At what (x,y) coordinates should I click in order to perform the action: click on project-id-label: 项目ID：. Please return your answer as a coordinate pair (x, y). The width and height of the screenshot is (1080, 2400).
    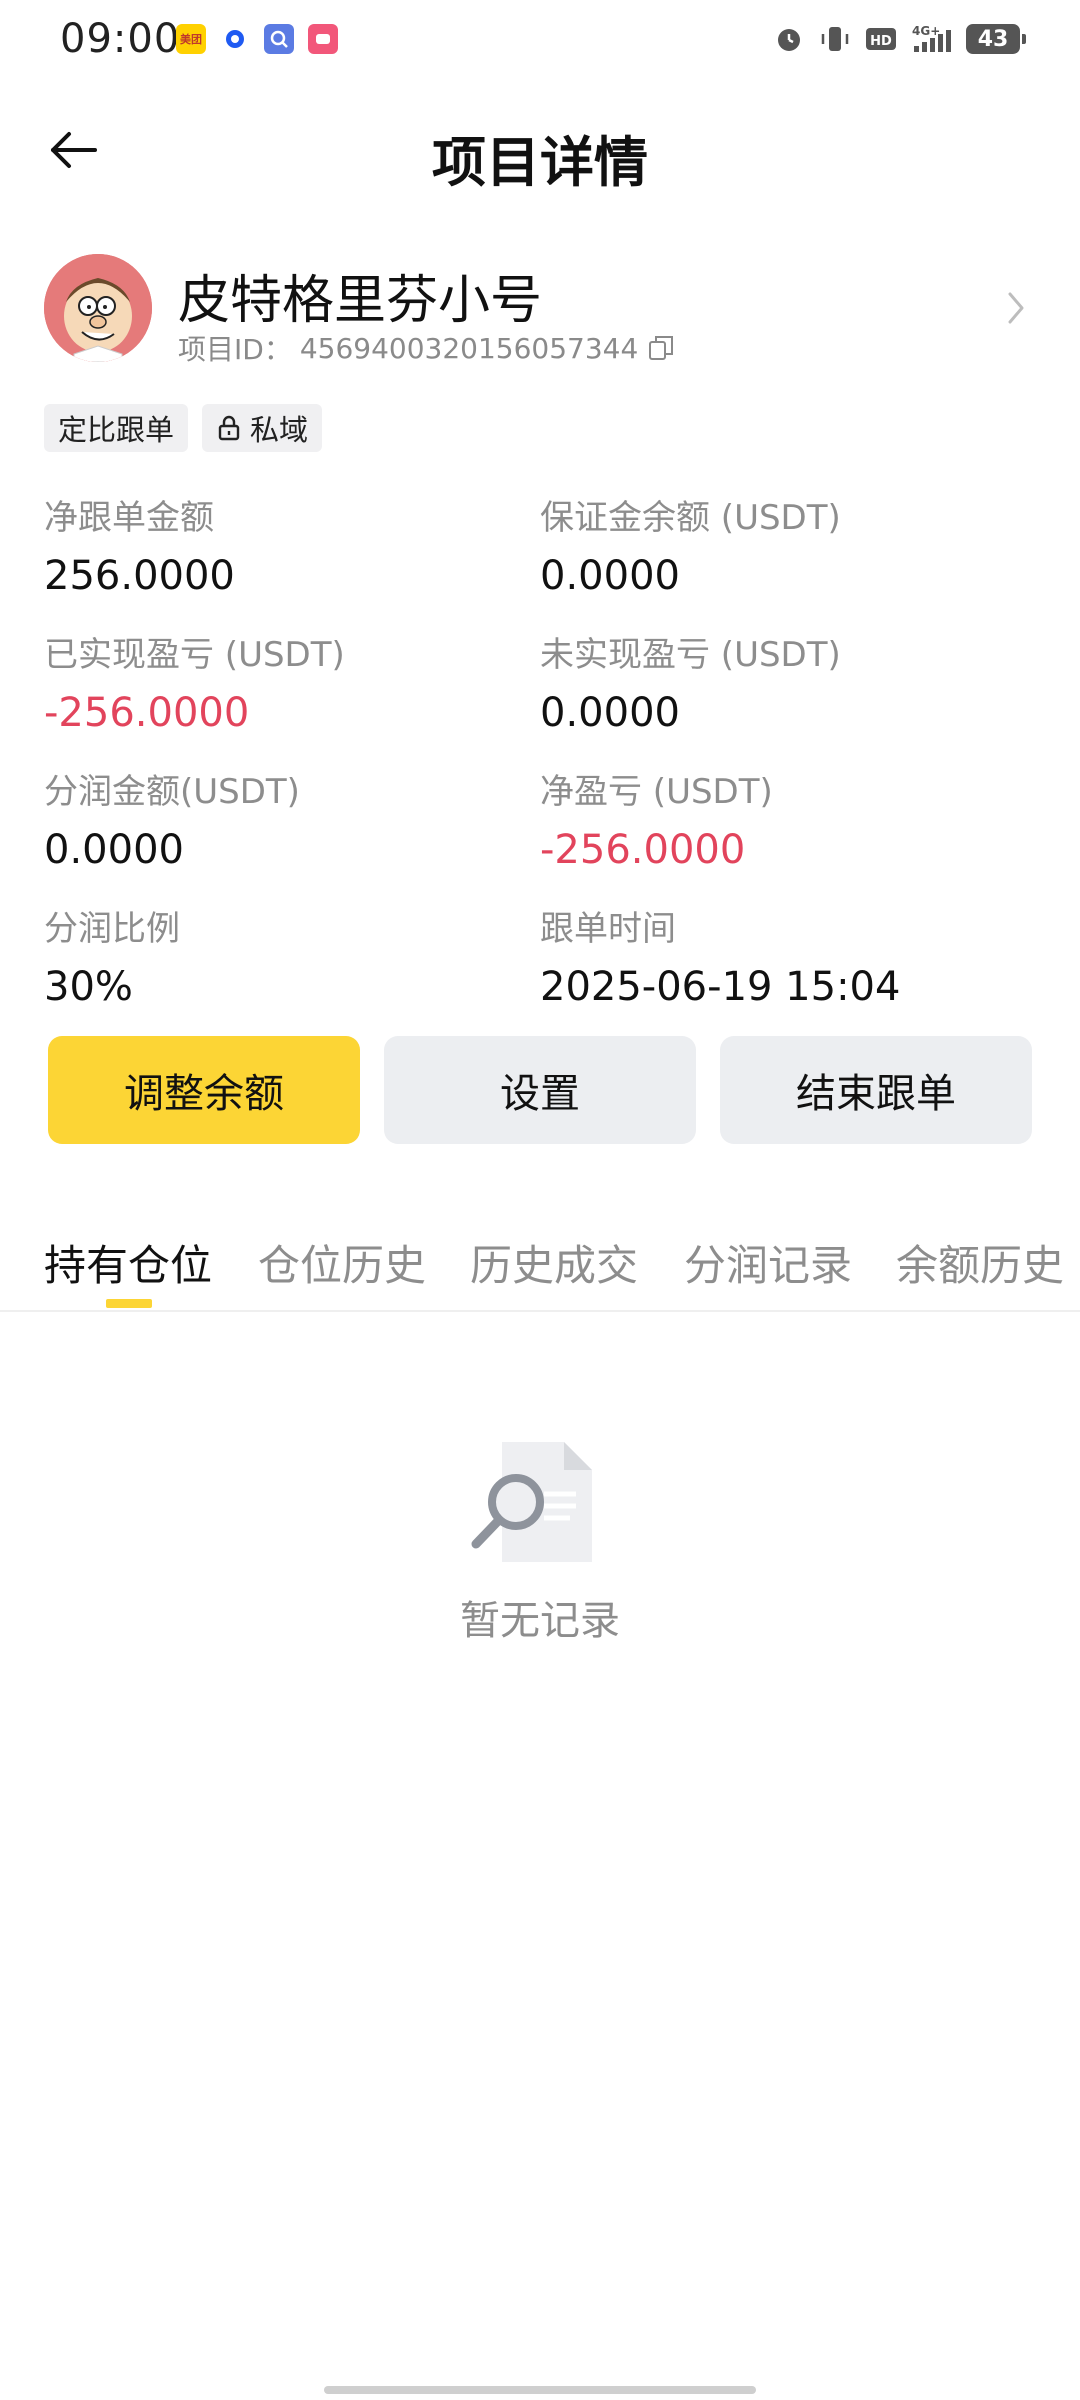
    Looking at the image, I should click on (235, 349).